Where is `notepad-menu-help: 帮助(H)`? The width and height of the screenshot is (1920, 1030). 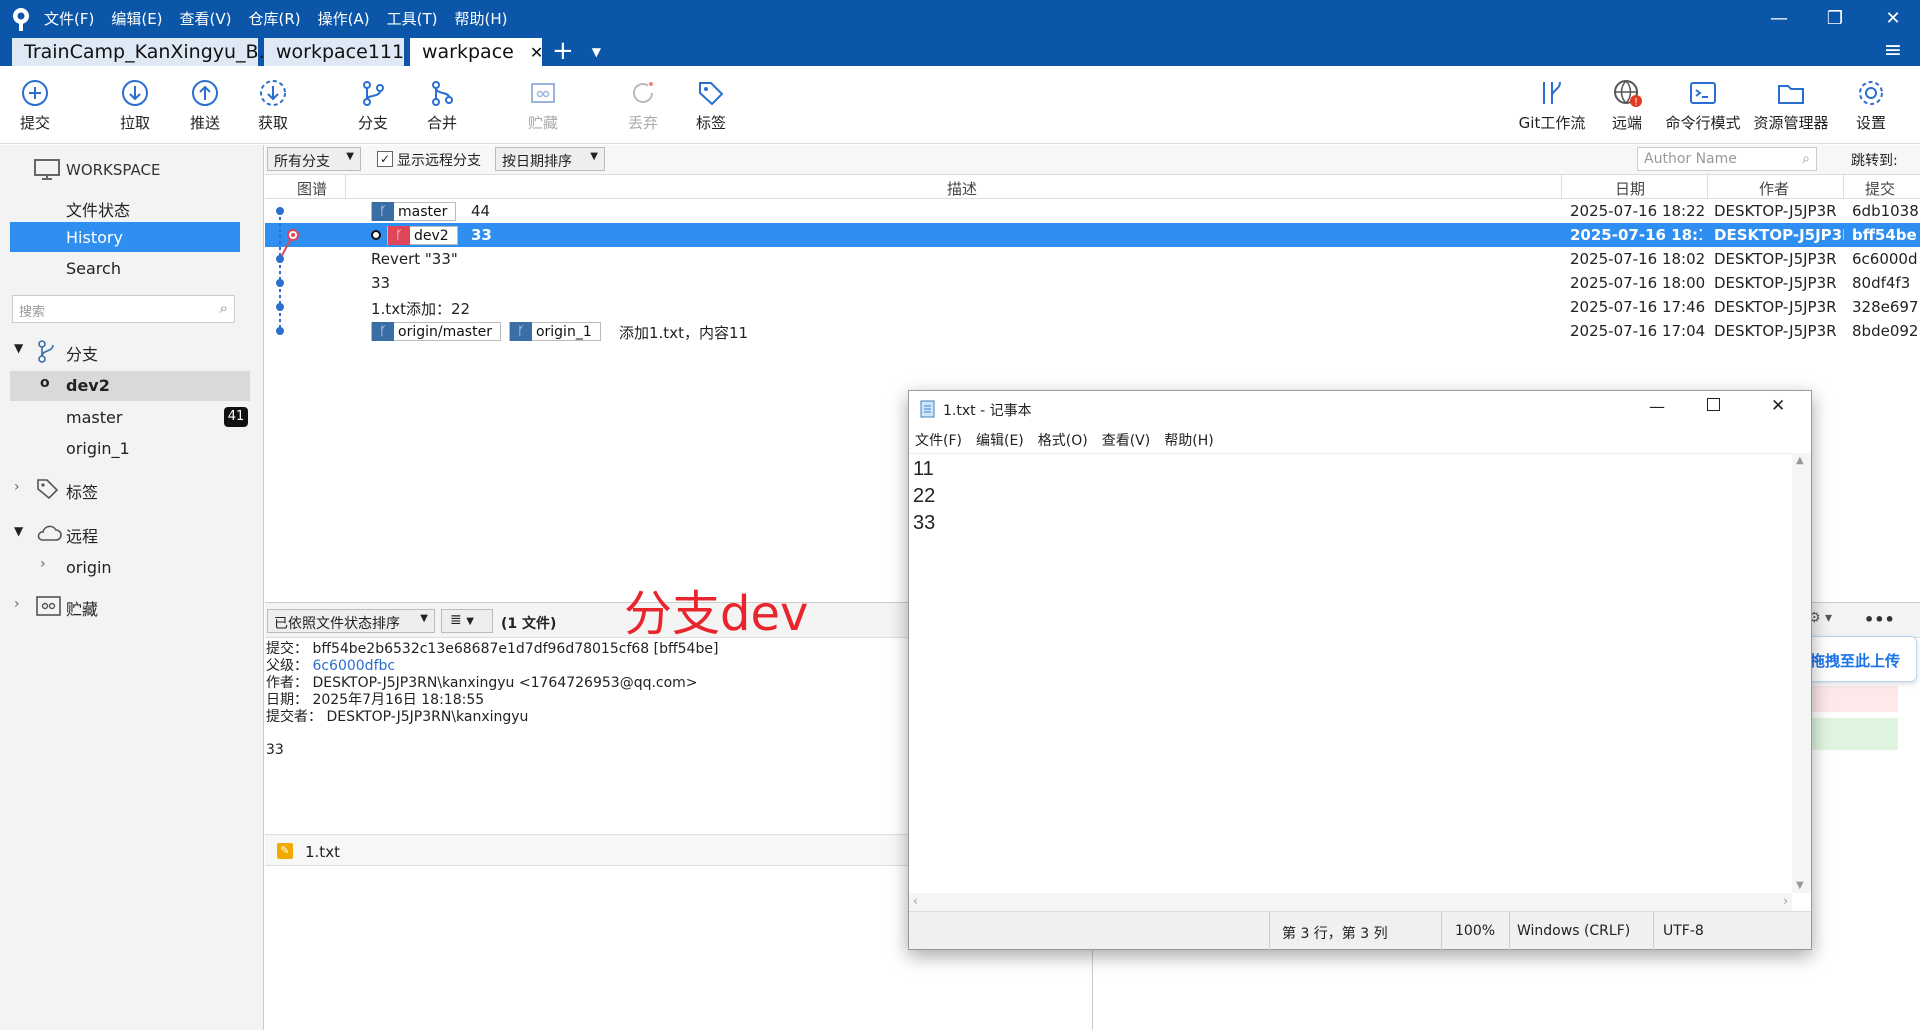 notepad-menu-help: 帮助(H) is located at coordinates (1188, 441).